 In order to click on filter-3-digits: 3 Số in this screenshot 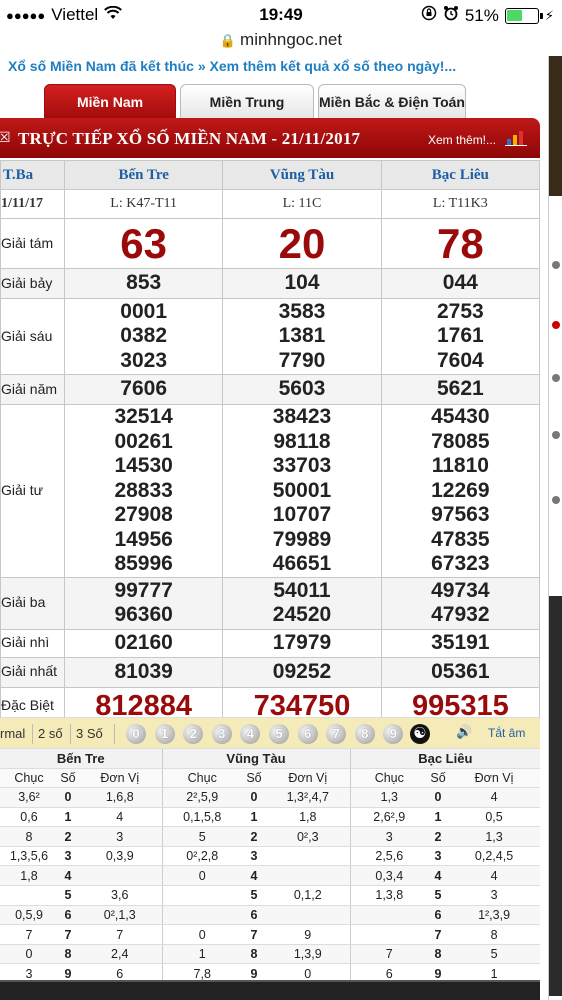, I will do `click(89, 733)`.